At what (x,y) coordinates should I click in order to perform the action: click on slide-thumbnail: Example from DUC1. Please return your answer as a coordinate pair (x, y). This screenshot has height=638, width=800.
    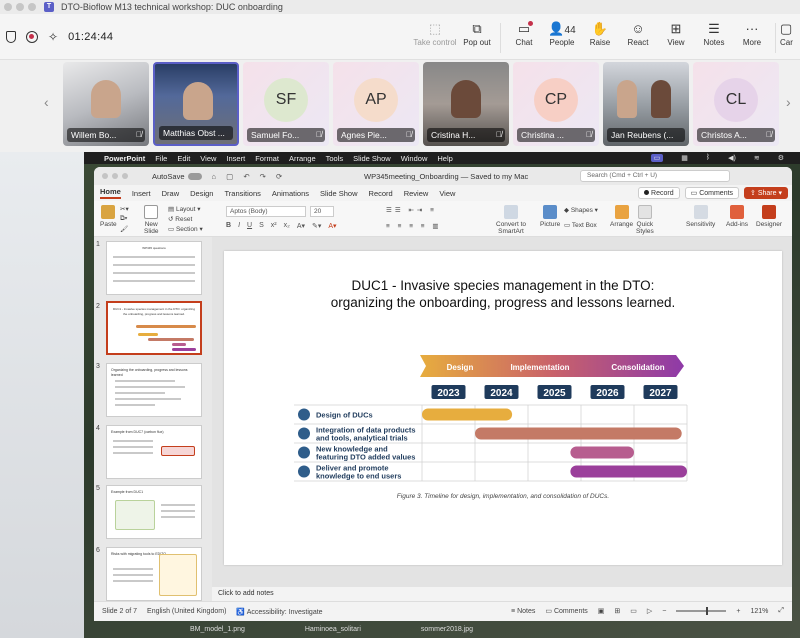
    Looking at the image, I should click on (154, 512).